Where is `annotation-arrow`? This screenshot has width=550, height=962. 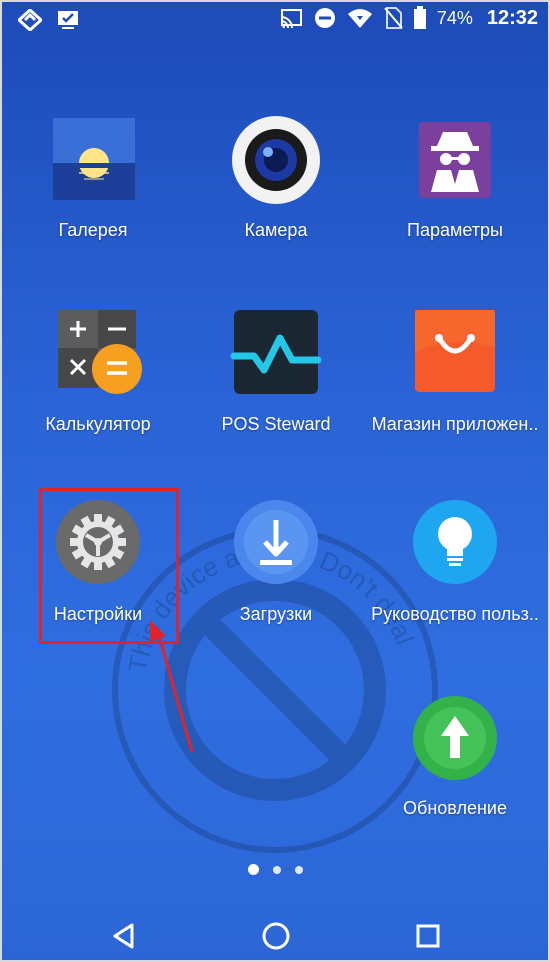
annotation-arrow is located at coordinates (172, 686).